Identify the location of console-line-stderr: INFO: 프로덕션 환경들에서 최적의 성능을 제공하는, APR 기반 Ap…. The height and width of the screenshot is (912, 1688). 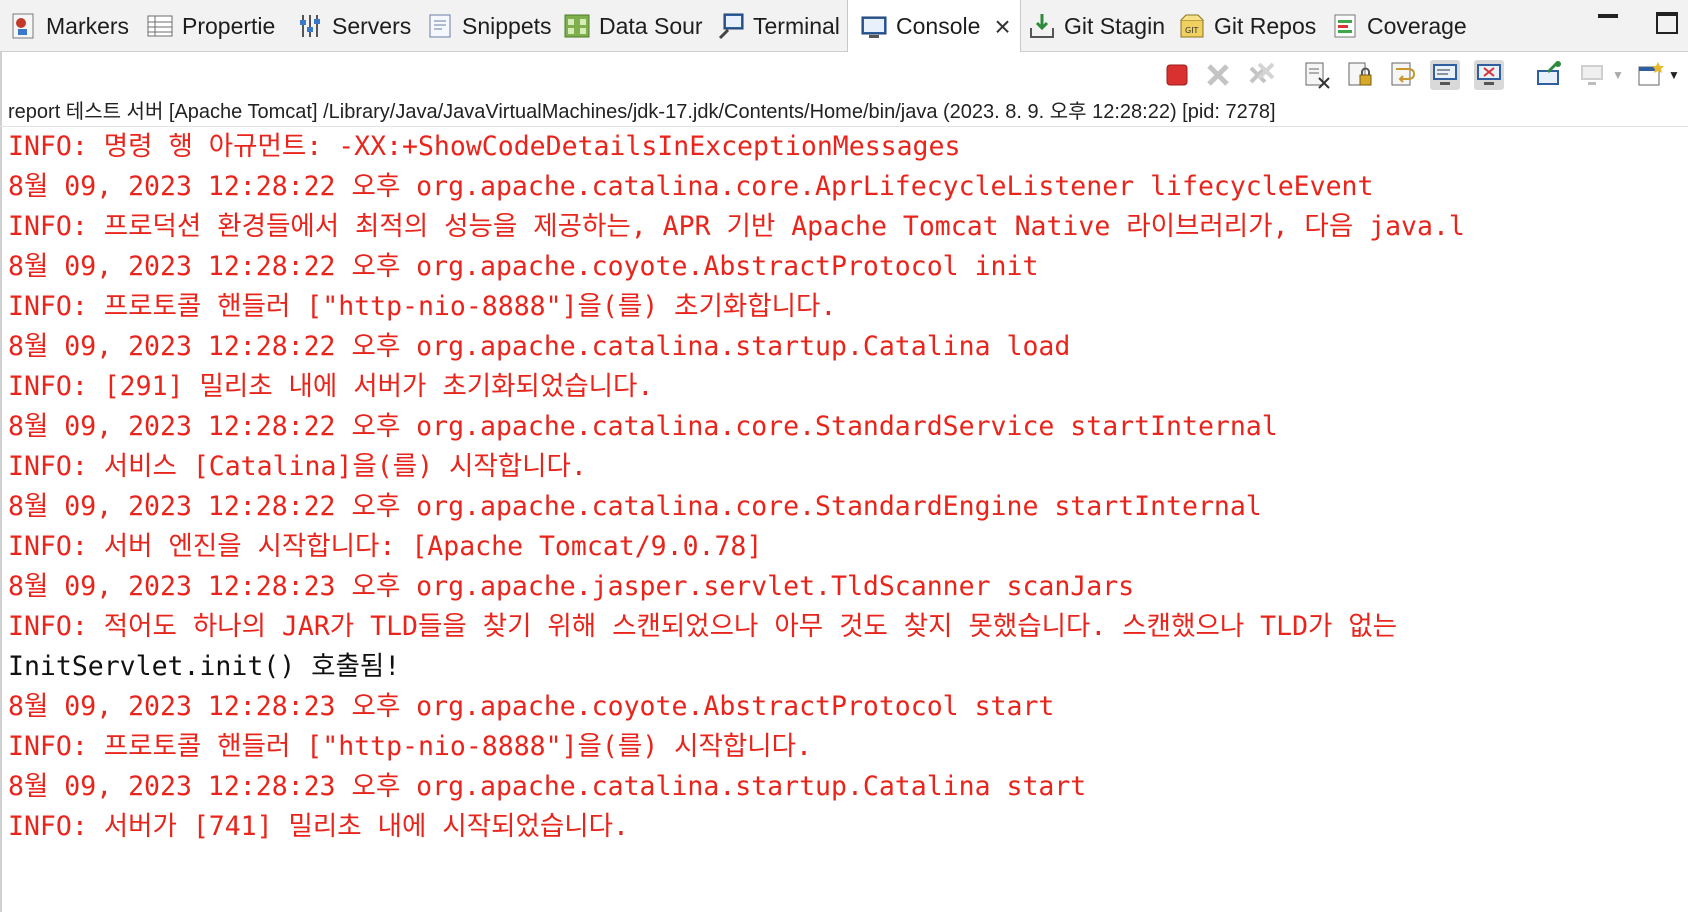
(736, 226).